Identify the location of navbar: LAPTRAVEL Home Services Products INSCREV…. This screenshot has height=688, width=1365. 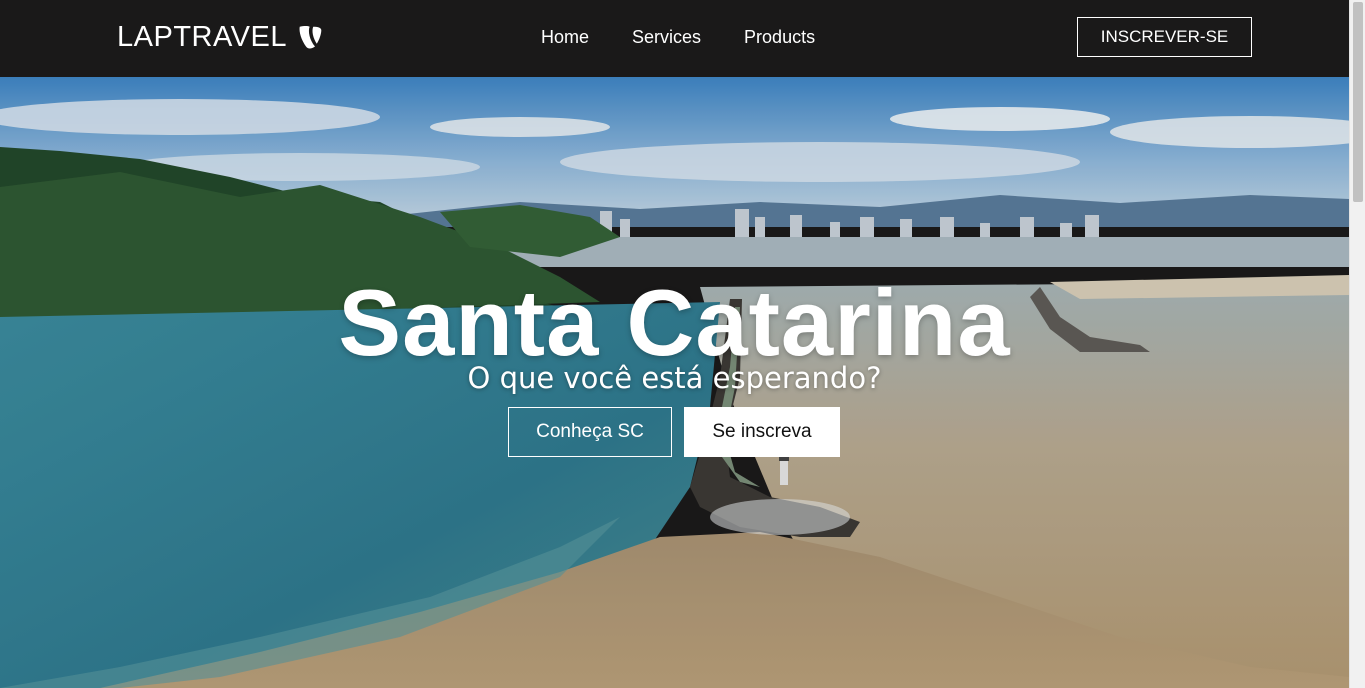
(674, 38).